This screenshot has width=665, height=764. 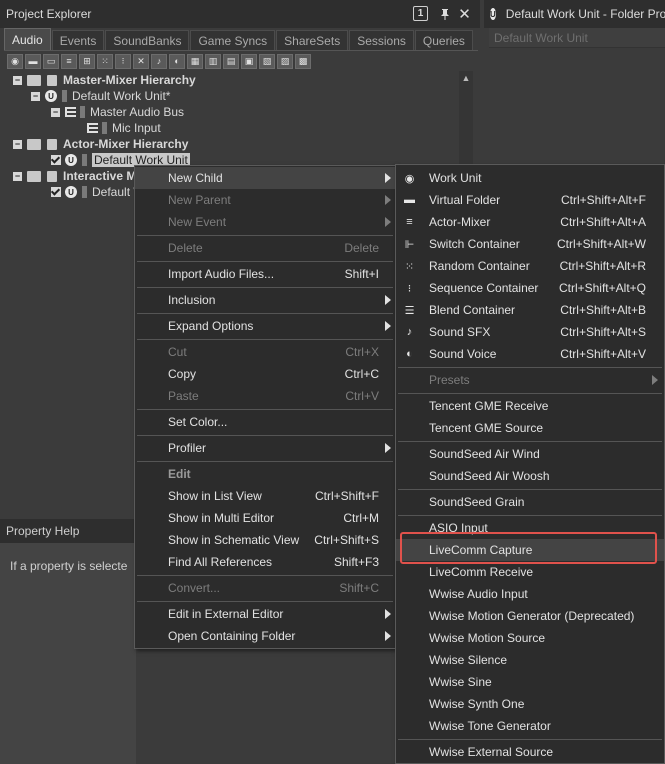 What do you see at coordinates (265, 300) in the screenshot?
I see `menu-item-inclusion: Inclusion` at bounding box center [265, 300].